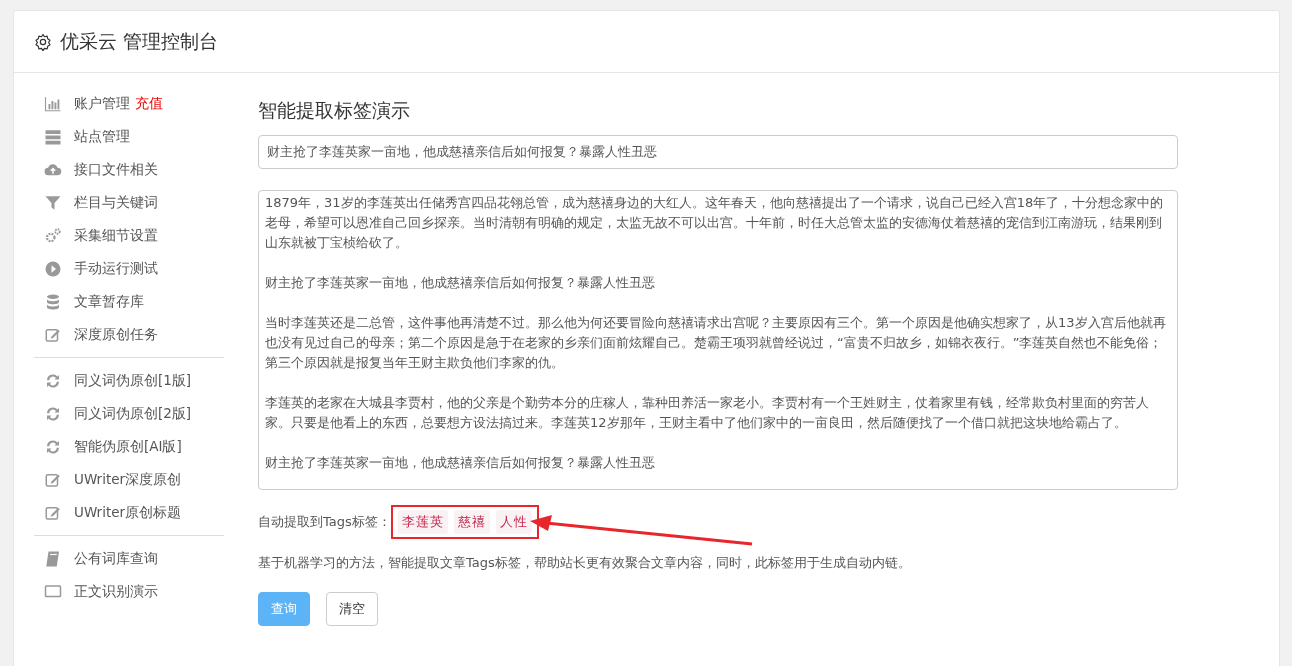  I want to click on menu-label: 手动运行测试, so click(116, 269).